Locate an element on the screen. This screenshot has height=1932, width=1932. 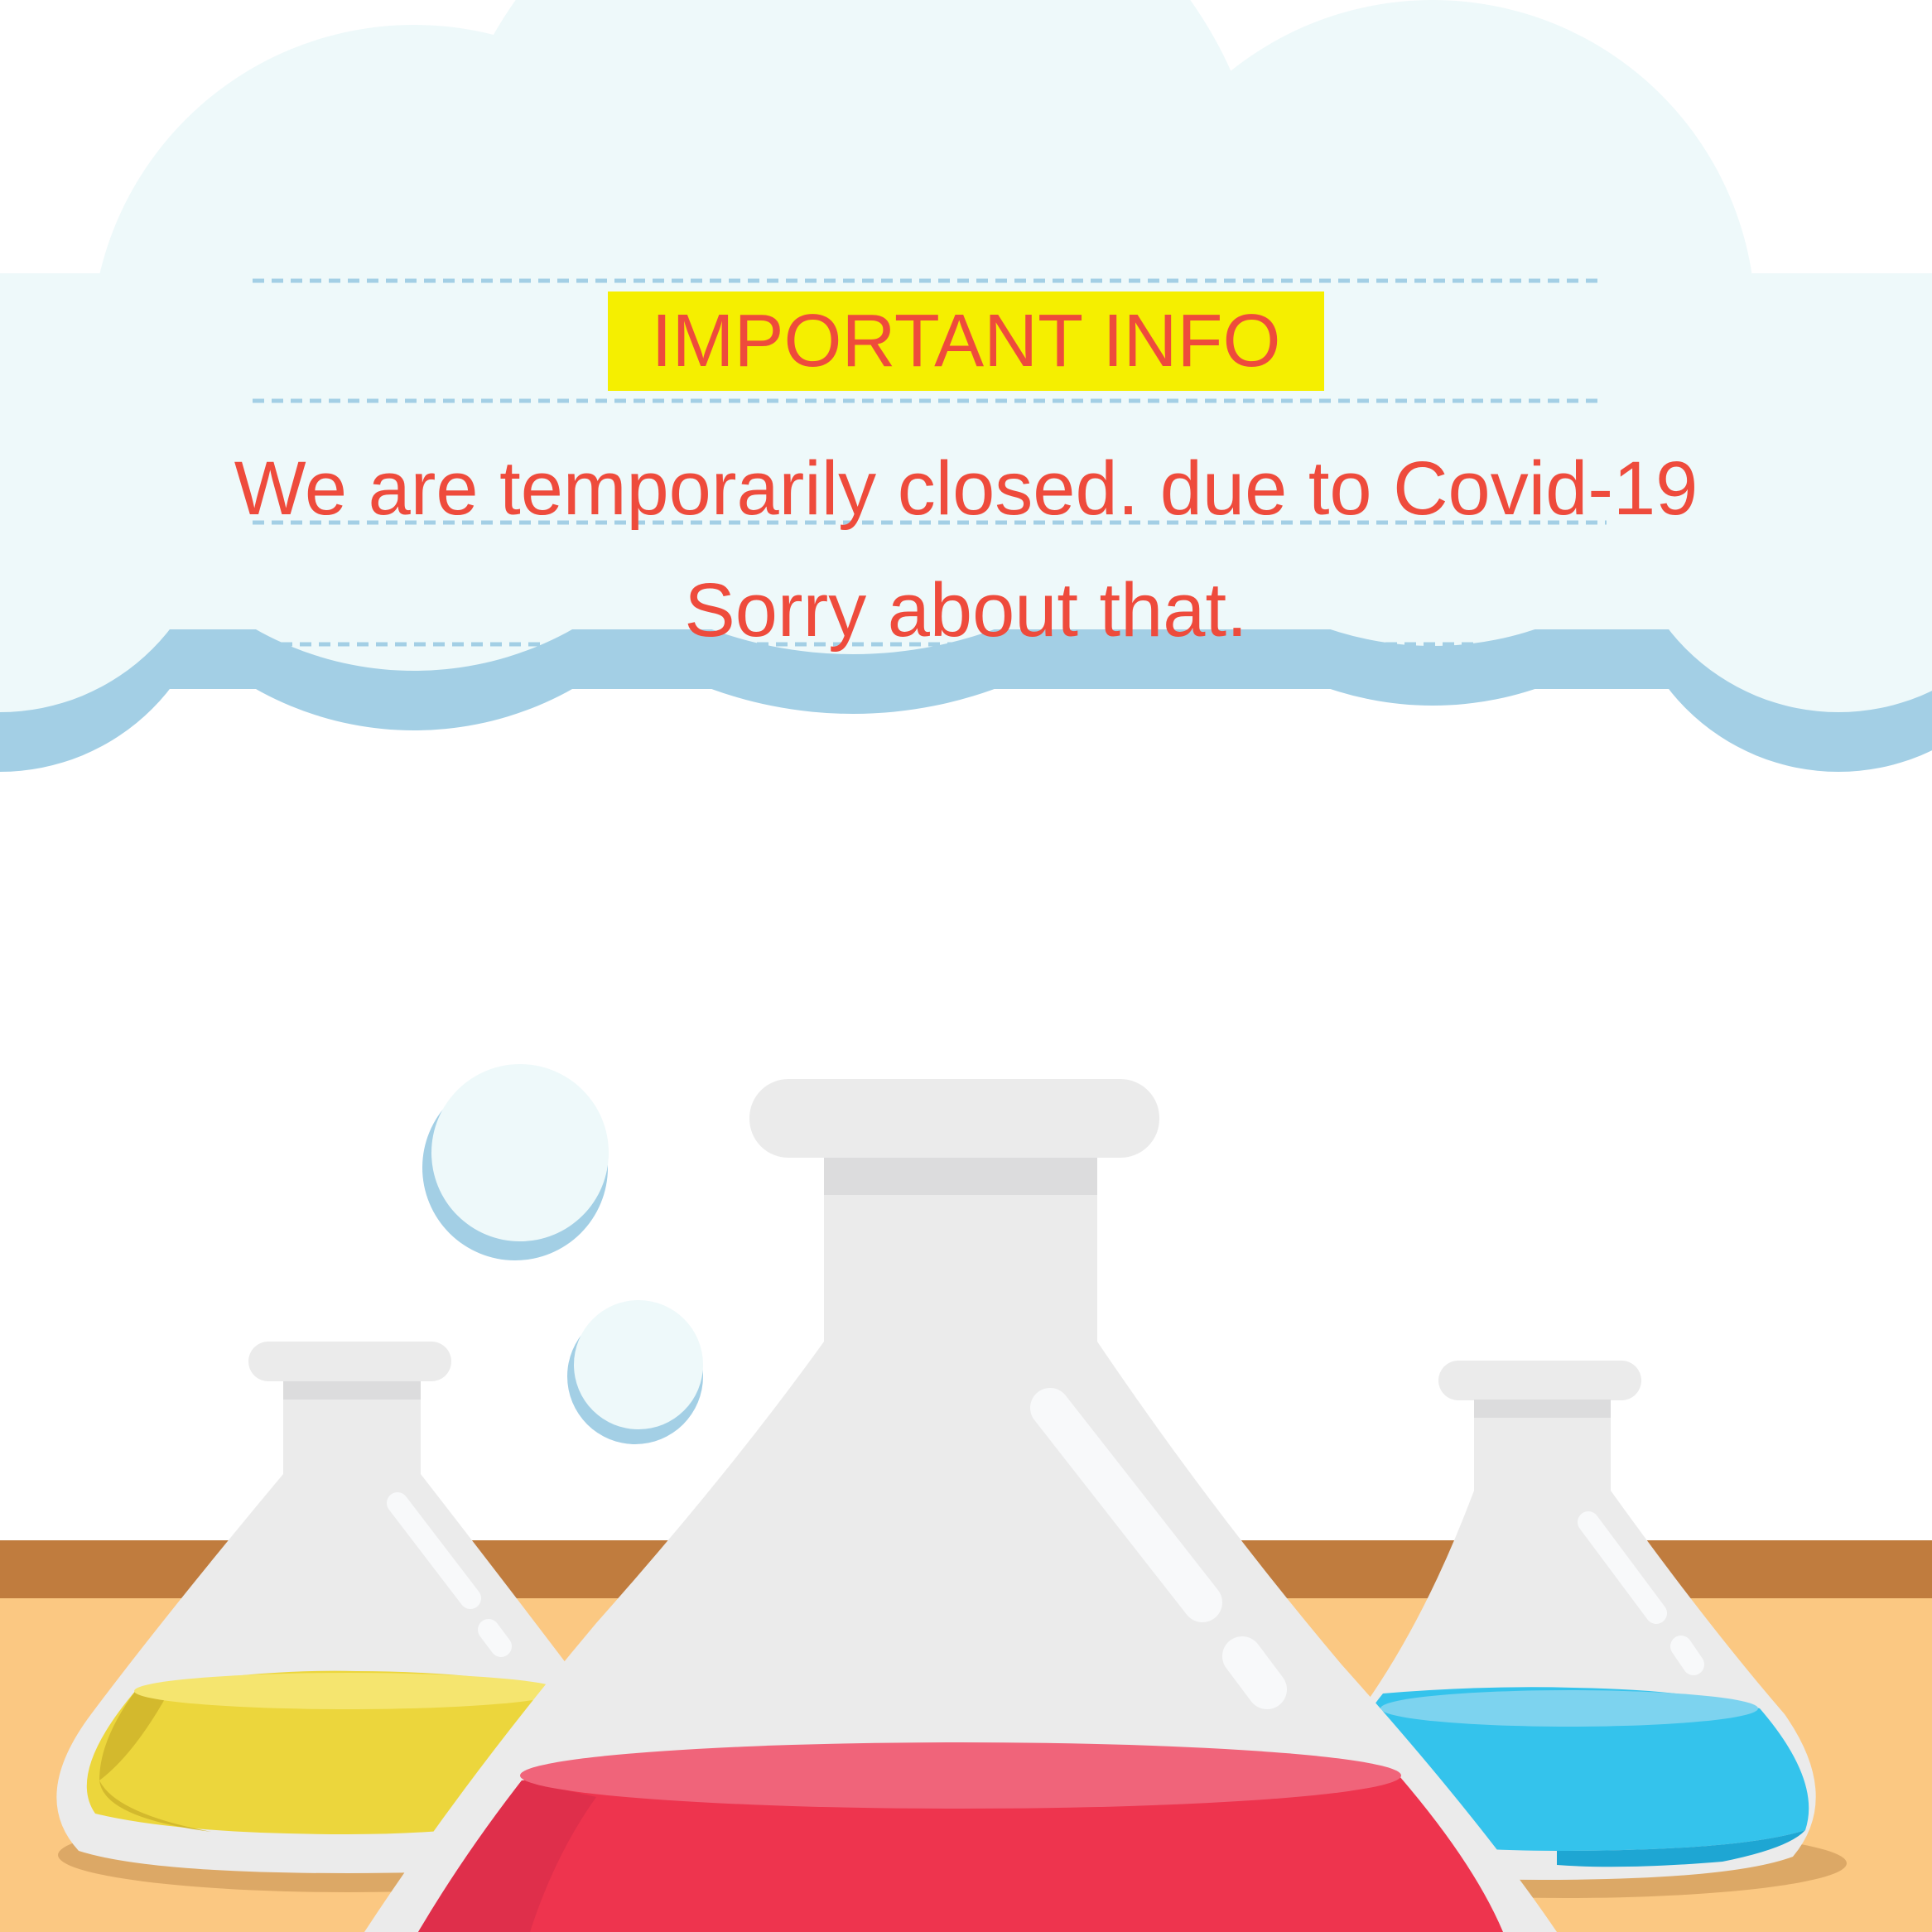
important-info-heading: IMPORTANT INFO is located at coordinates (966, 341).